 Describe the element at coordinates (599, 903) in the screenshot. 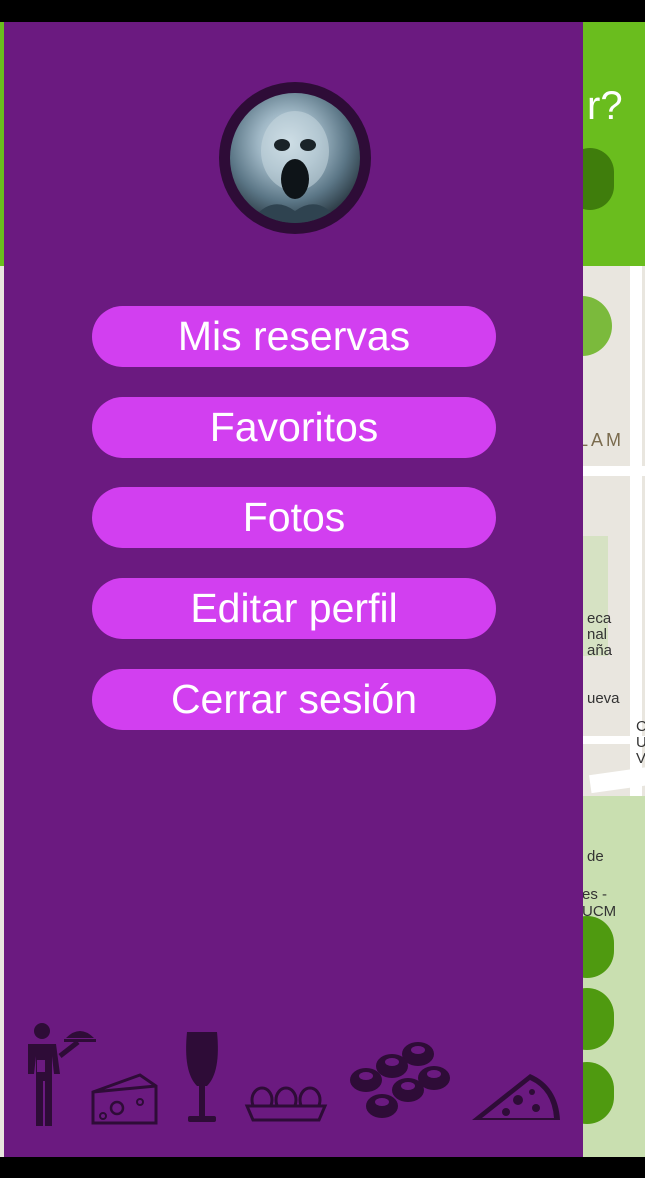

I see `map-label: es - UCM` at that location.